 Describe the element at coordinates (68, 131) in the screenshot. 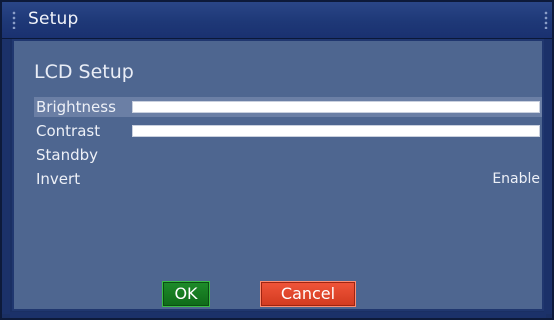

I see `setting-label: Contrast` at that location.